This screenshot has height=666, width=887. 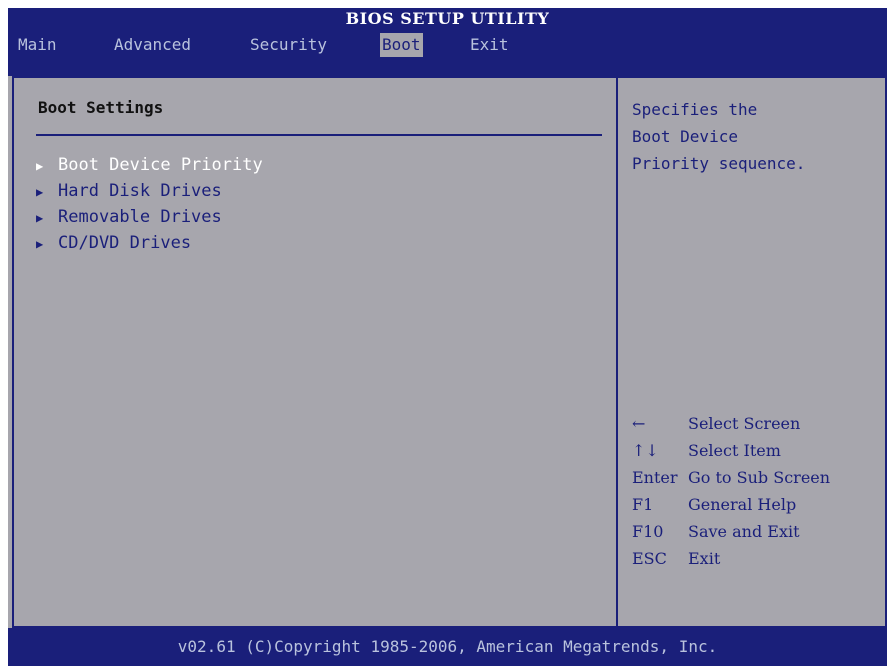 I want to click on menu-tab-boot: Boot, so click(x=401, y=45).